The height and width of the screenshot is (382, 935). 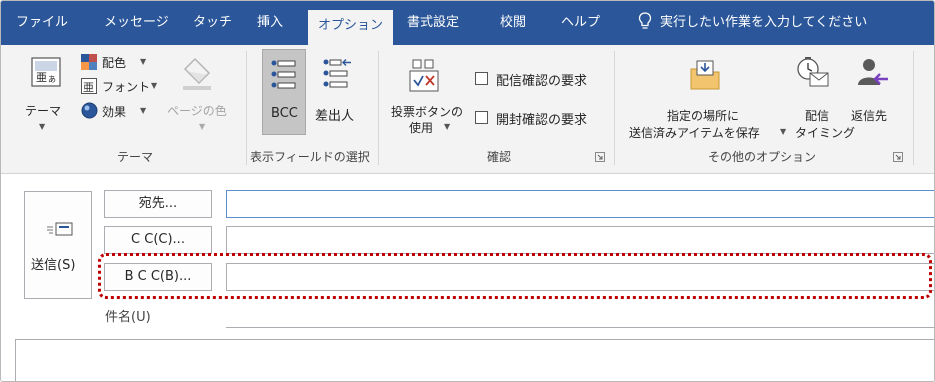 I want to click on more-options-group-label: その他のオプション, so click(x=762, y=157).